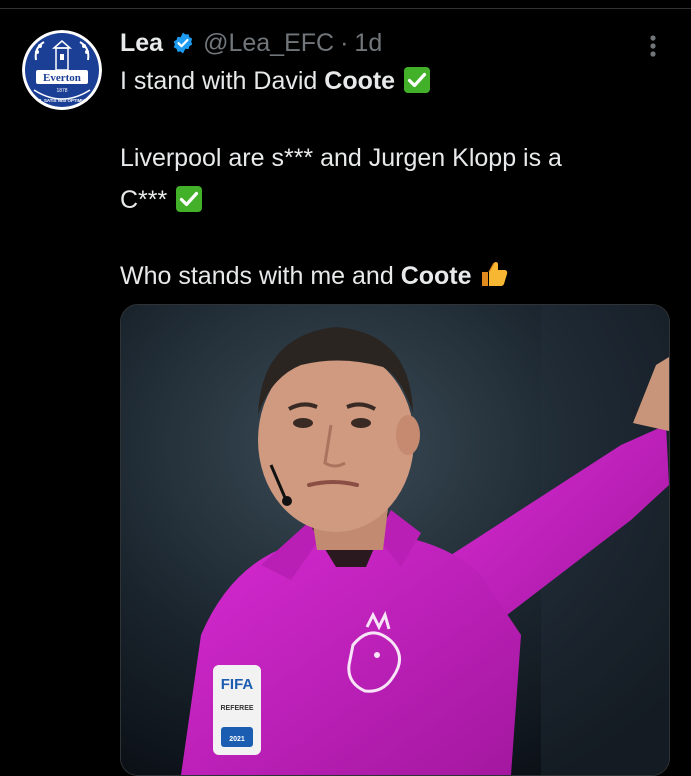 The width and height of the screenshot is (691, 776). Describe the element at coordinates (61, 91) in the screenshot. I see `crest-year: 1878` at that location.